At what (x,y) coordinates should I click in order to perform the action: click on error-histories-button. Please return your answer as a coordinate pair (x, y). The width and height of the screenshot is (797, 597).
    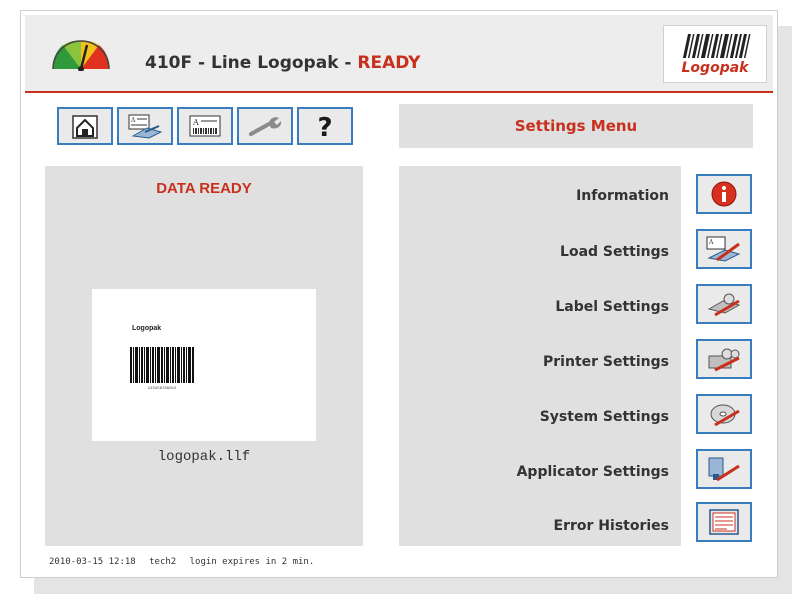
    Looking at the image, I should click on (724, 522).